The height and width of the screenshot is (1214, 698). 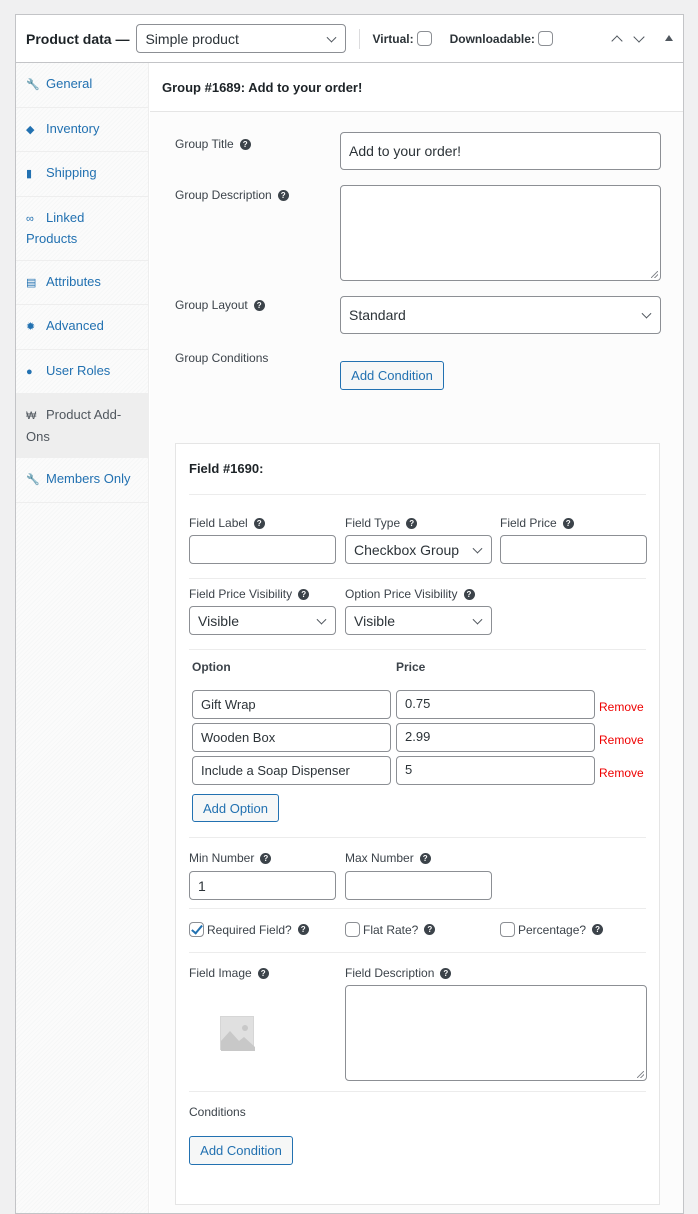 What do you see at coordinates (29, 174) in the screenshot?
I see `truck-icon: ▮` at bounding box center [29, 174].